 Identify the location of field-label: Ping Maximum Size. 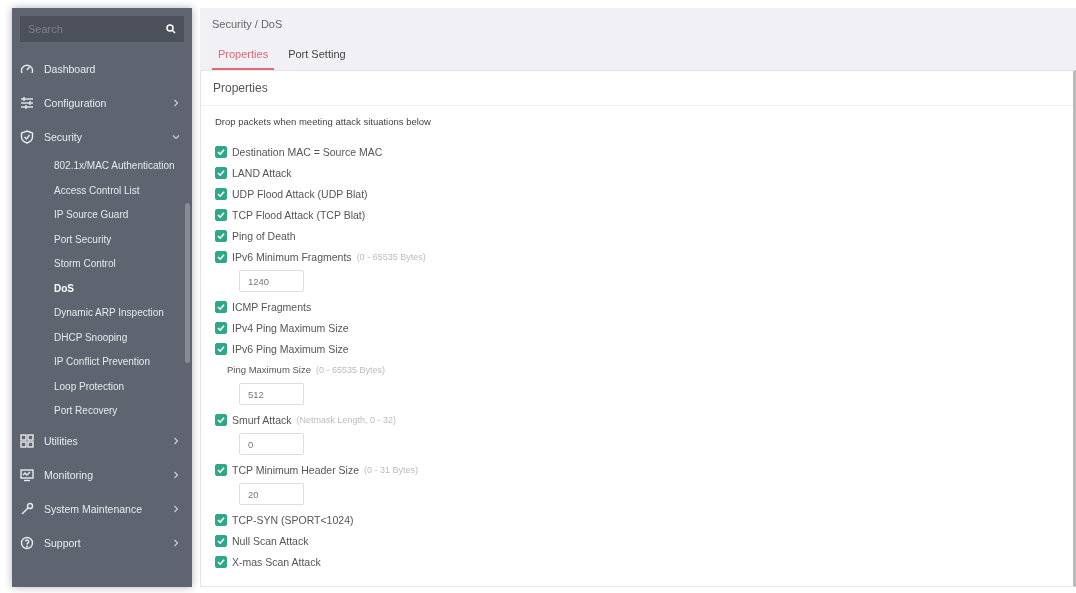
(269, 369).